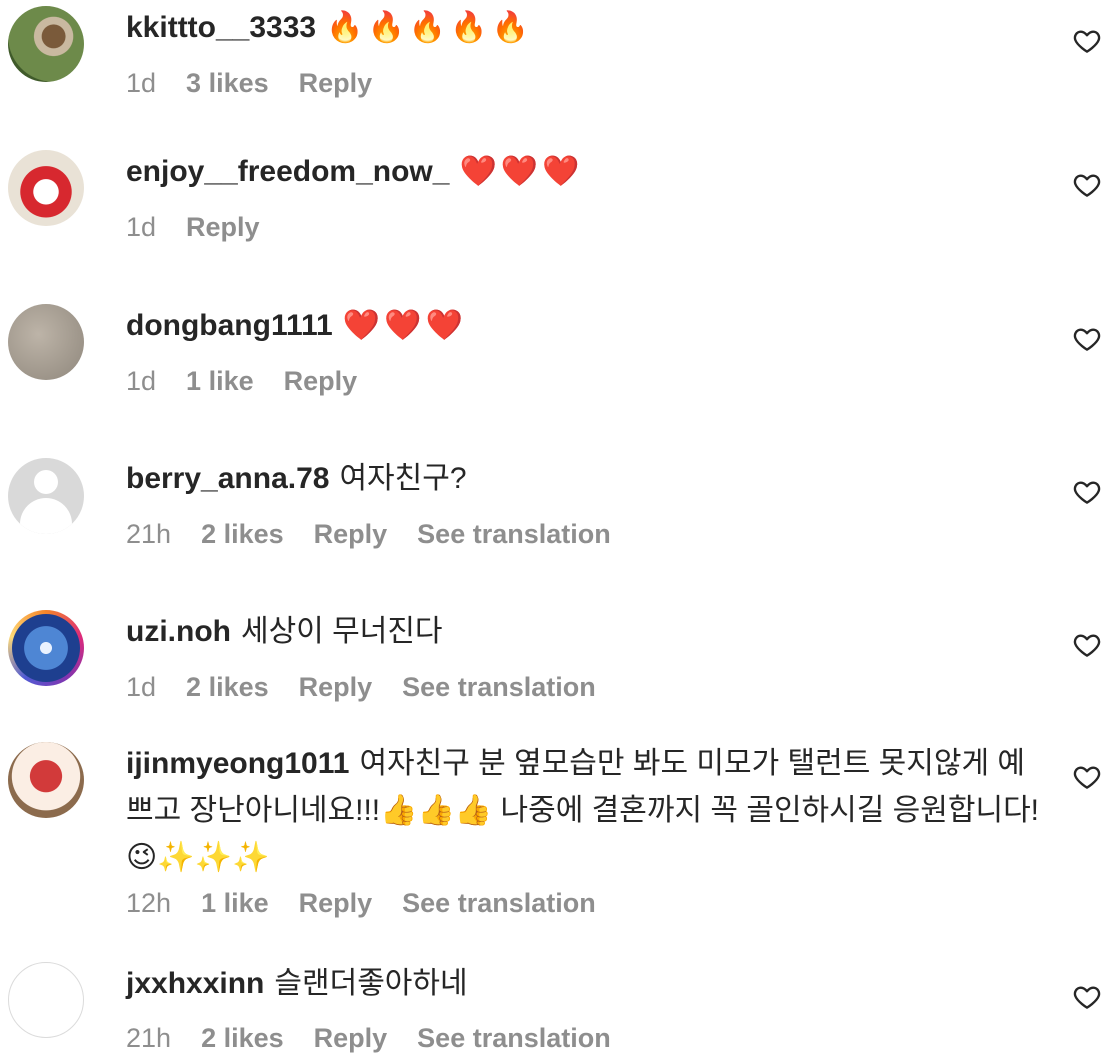  Describe the element at coordinates (586, 631) in the screenshot. I see `comment-body: uzi.noh 세상이 무너진다` at that location.